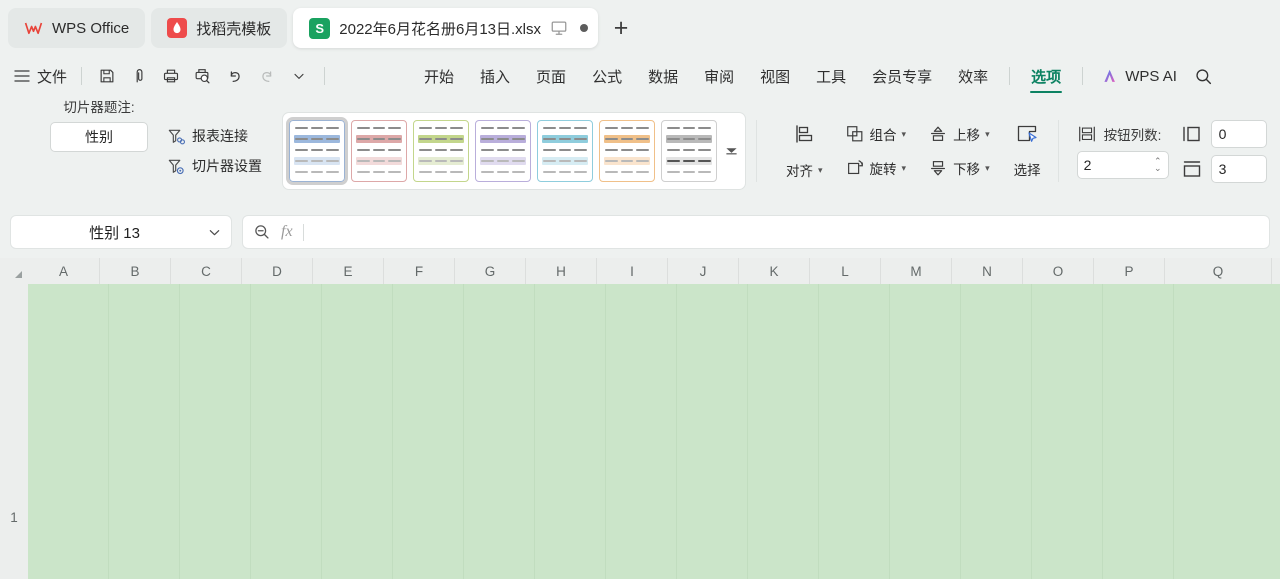 This screenshot has width=1280, height=579. I want to click on gallery-more-icon, so click(731, 151).